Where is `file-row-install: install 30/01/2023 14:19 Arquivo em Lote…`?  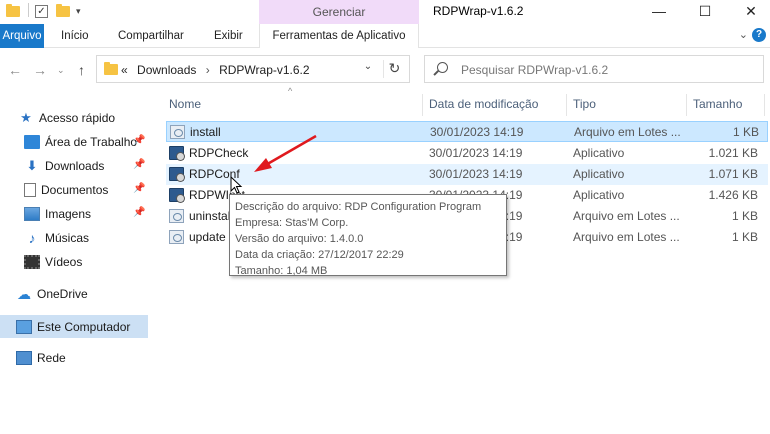 file-row-install: install 30/01/2023 14:19 Arquivo em Lote… is located at coordinates (467, 131).